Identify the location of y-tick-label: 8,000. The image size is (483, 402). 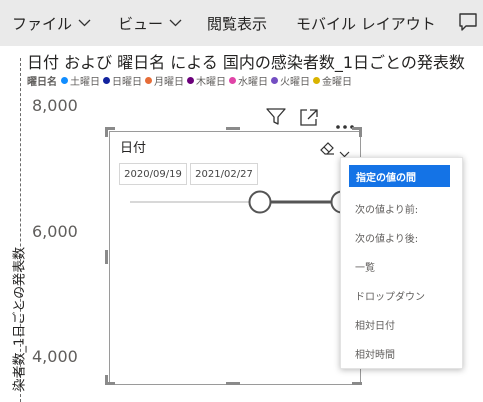
(55, 105).